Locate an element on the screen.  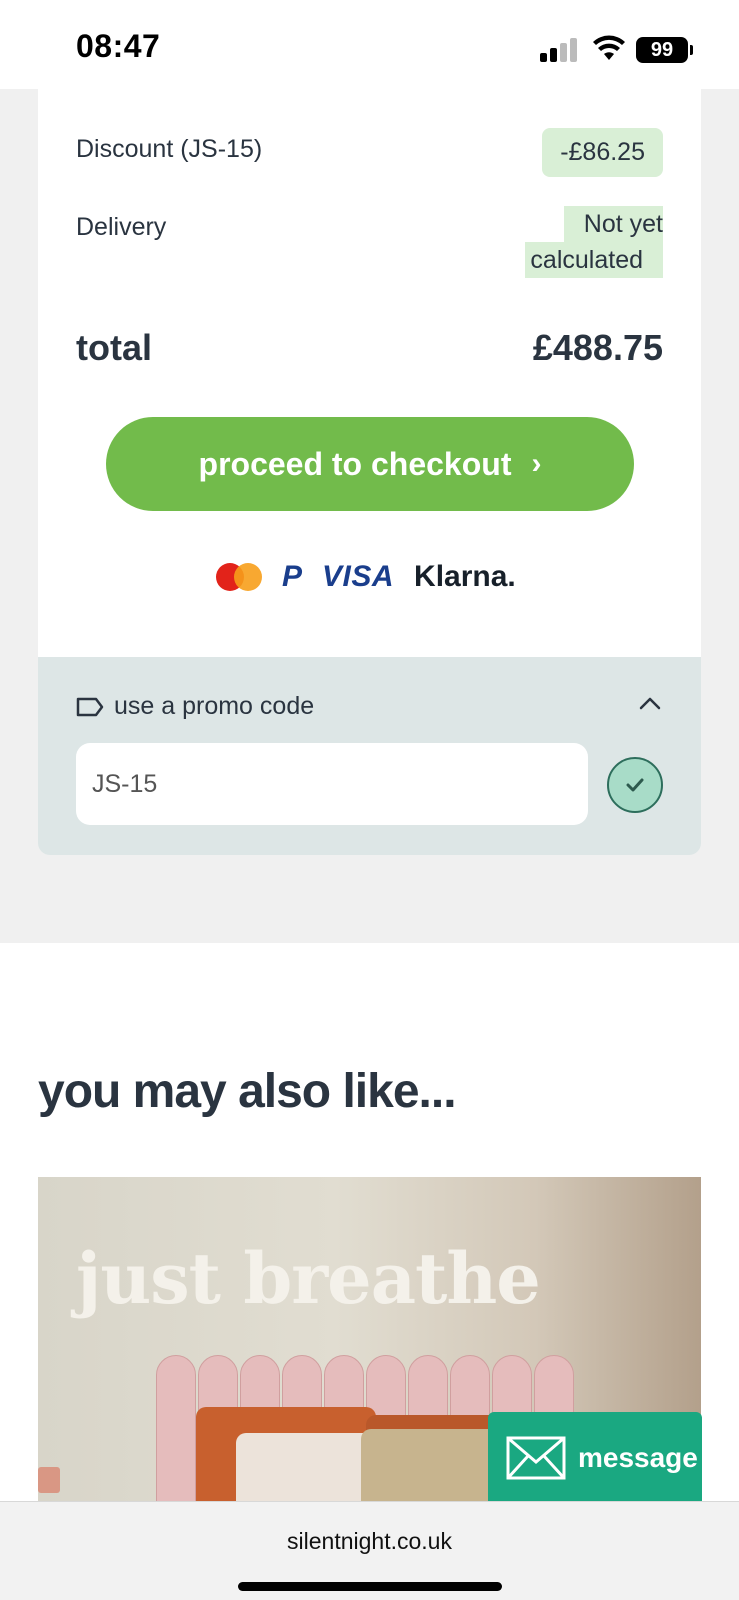
banner-headline: just breathe is located at coordinates (308, 1278).